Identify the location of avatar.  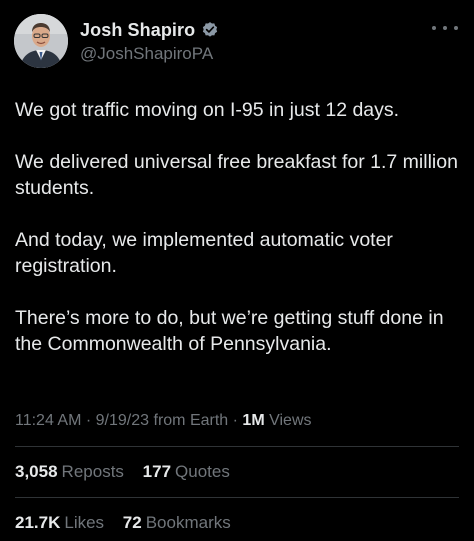
(41, 41).